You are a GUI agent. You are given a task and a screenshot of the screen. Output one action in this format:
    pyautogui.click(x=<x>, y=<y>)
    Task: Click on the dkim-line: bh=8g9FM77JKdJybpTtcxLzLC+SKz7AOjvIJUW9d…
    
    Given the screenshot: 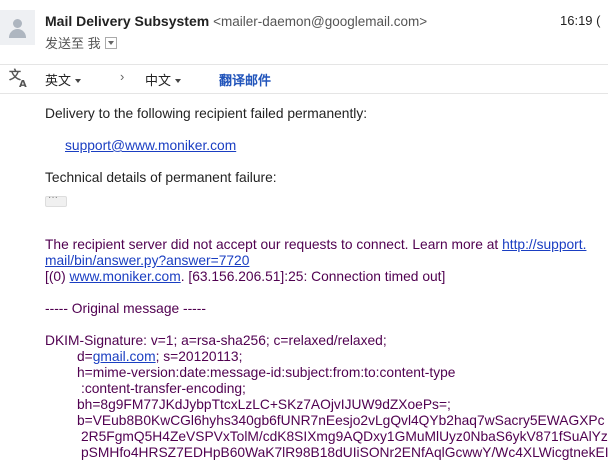 What is the action you would take?
    pyautogui.click(x=264, y=404)
    